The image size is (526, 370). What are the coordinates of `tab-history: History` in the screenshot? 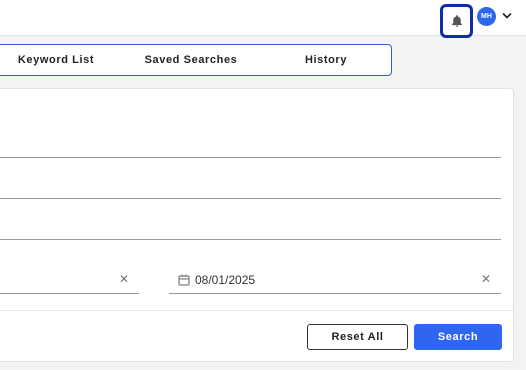 It's located at (326, 60).